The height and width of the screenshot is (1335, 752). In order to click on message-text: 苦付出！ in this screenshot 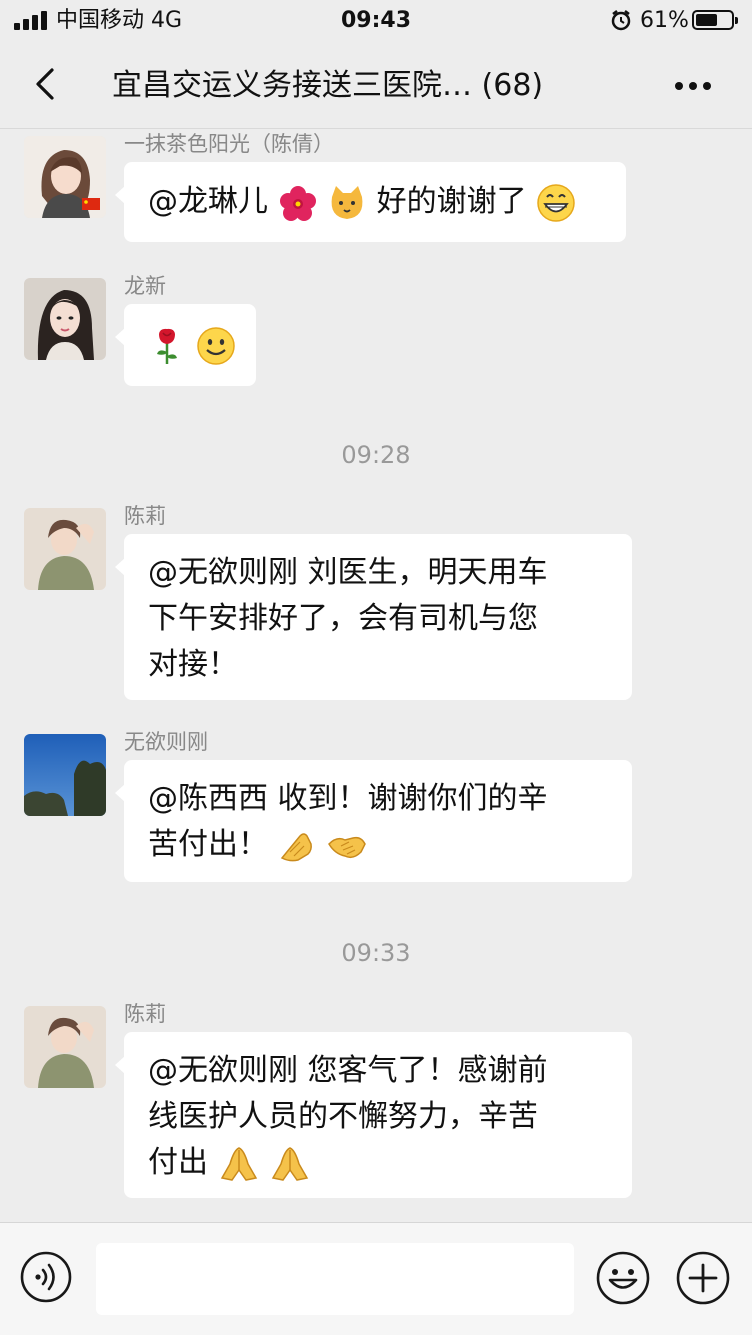, I will do `click(208, 844)`.